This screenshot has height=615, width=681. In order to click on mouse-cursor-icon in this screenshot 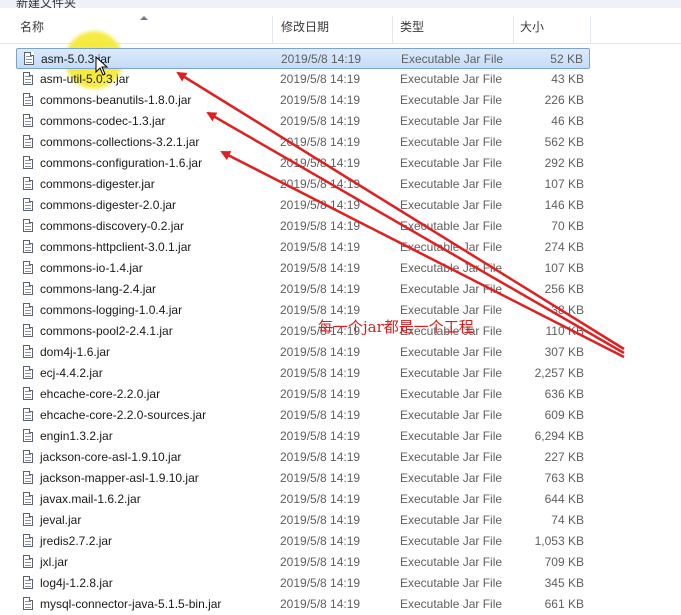, I will do `click(102, 66)`.